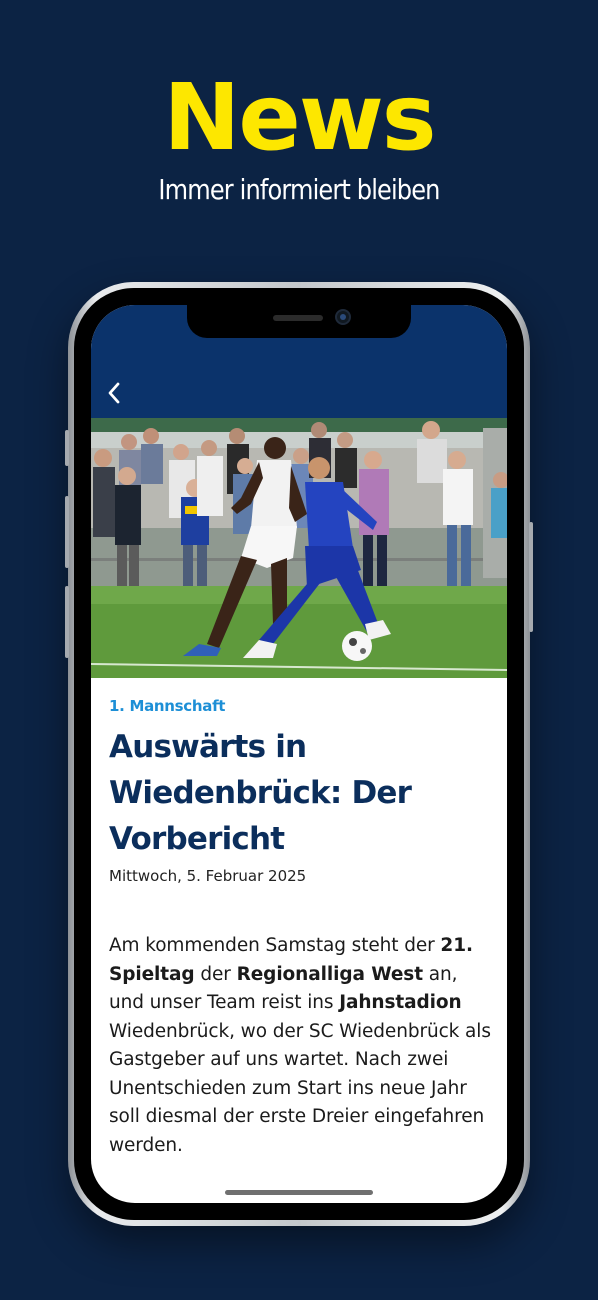 Image resolution: width=598 pixels, height=1300 pixels. Describe the element at coordinates (301, 706) in the screenshot. I see `article-category: 1. Mannschaft` at that location.